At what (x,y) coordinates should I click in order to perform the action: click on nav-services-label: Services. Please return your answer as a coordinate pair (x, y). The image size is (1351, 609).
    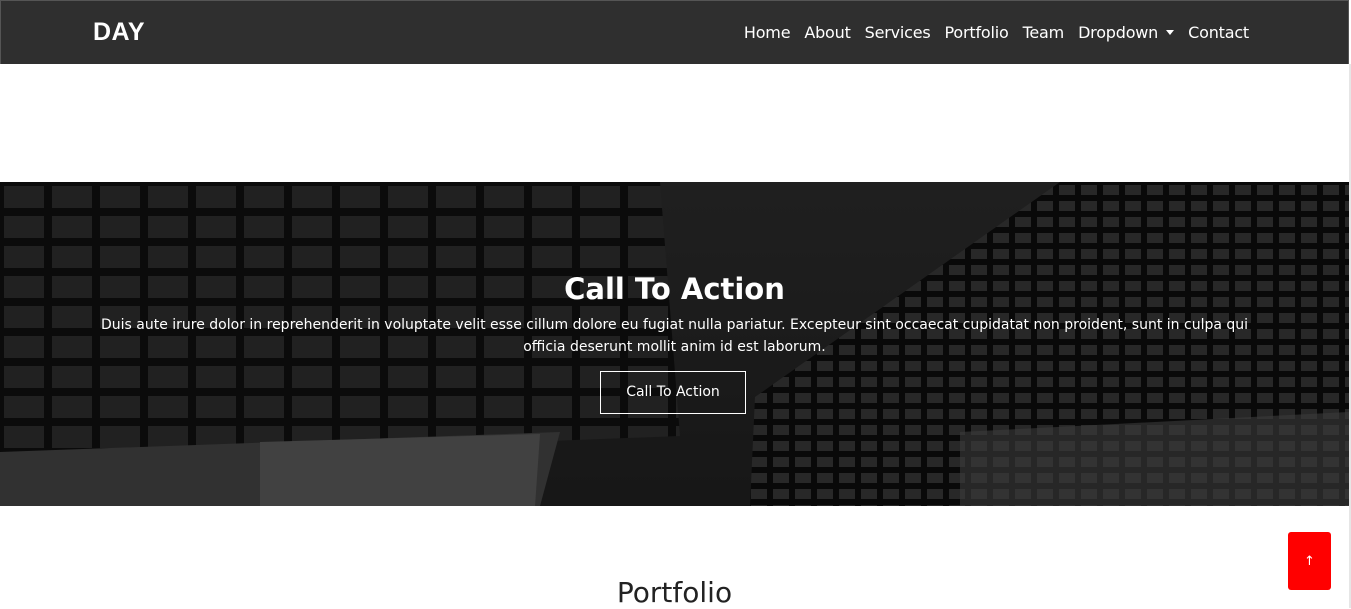
    Looking at the image, I should click on (897, 32).